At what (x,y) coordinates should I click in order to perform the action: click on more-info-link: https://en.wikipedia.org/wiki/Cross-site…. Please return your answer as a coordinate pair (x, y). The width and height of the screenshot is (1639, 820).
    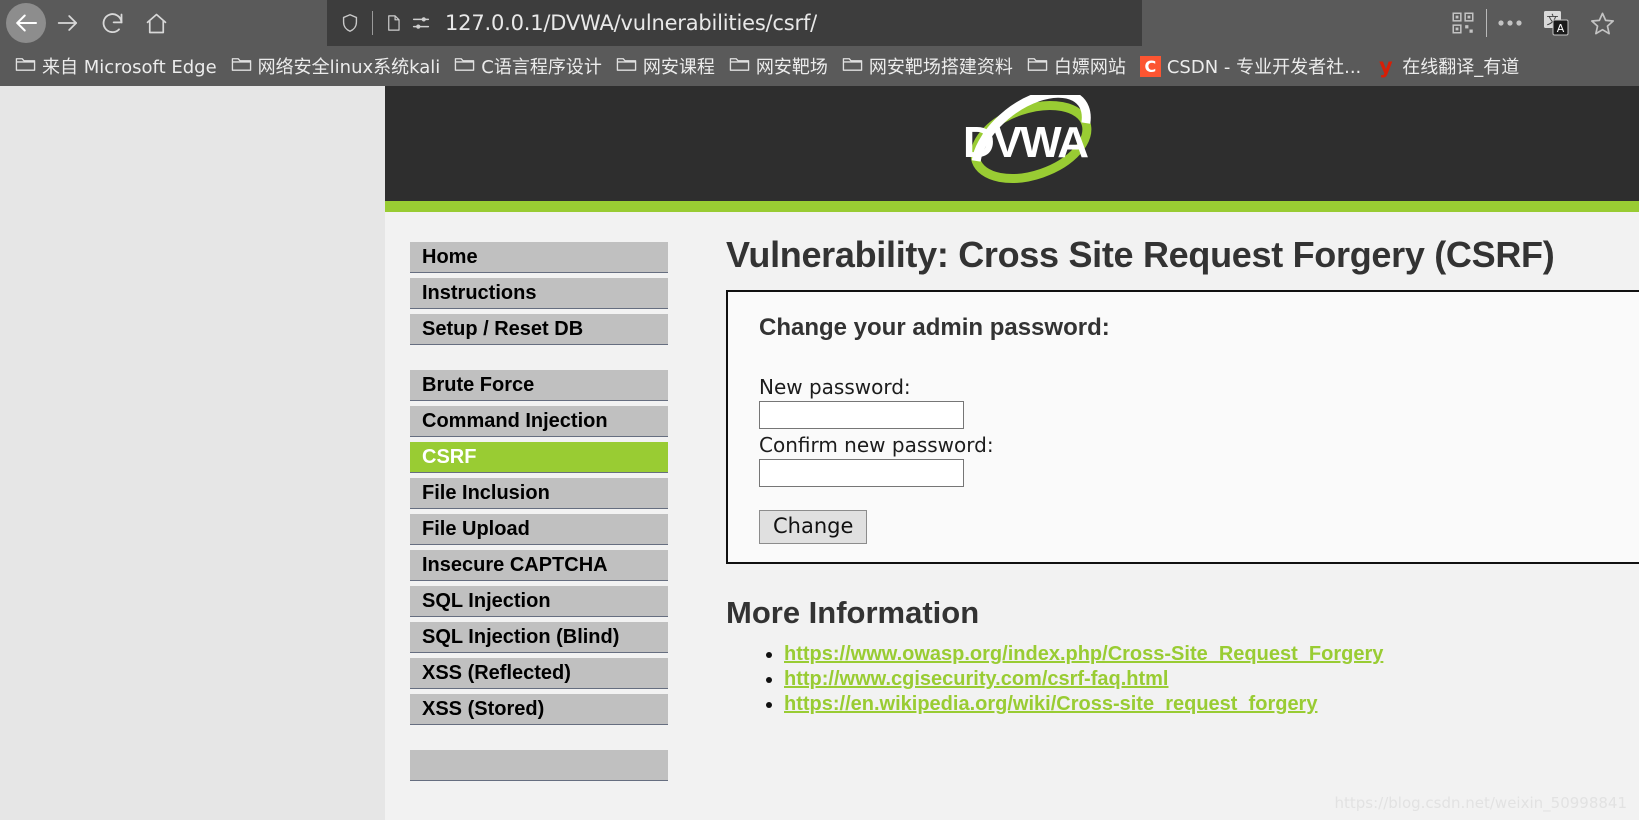
    Looking at the image, I should click on (1050, 704).